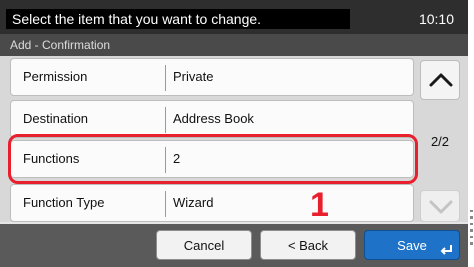 Image resolution: width=474 pixels, height=267 pixels. I want to click on save-button: Save, so click(412, 245).